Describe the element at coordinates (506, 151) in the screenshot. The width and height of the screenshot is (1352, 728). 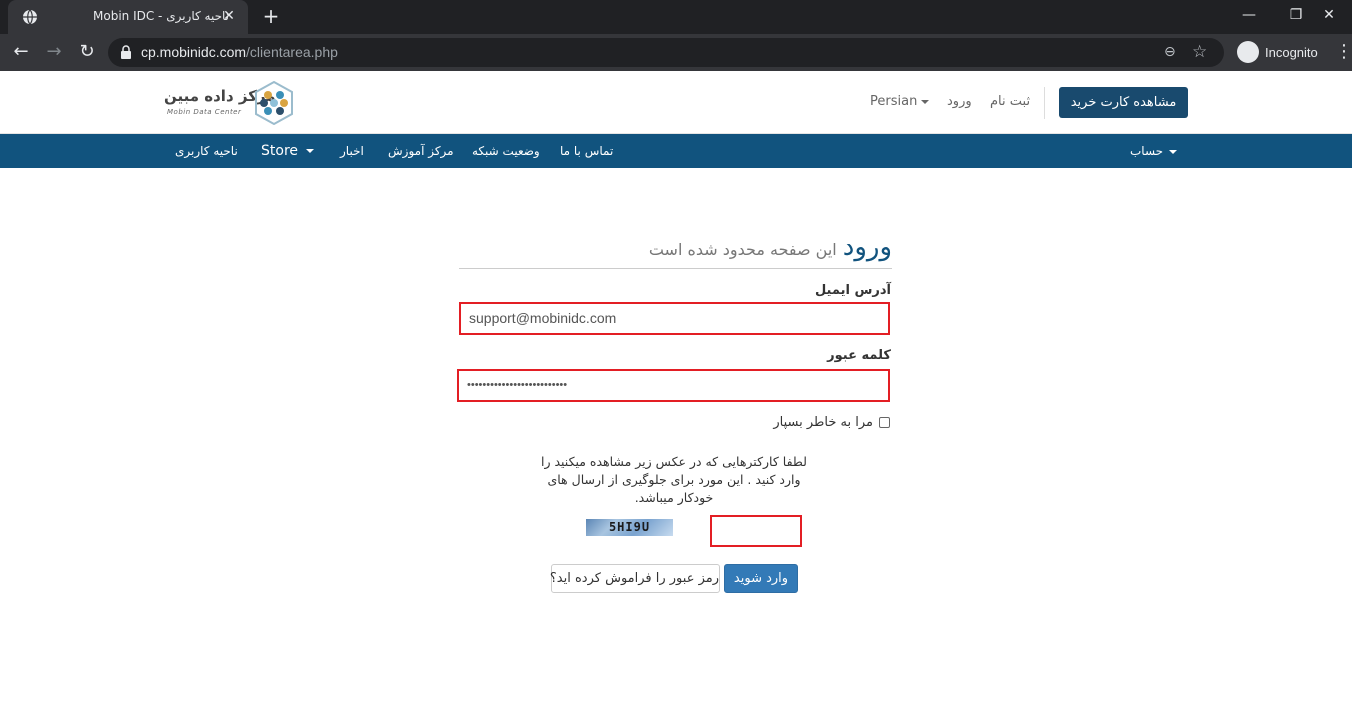
I see `nav-network-status: وضعیت شبکه` at that location.